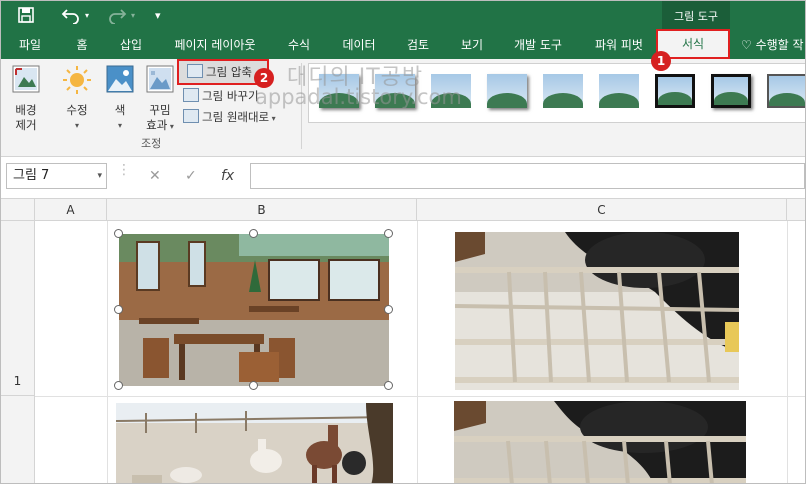 Image resolution: width=806 pixels, height=484 pixels. What do you see at coordinates (118, 233) in the screenshot?
I see `resize-handle-tl` at bounding box center [118, 233].